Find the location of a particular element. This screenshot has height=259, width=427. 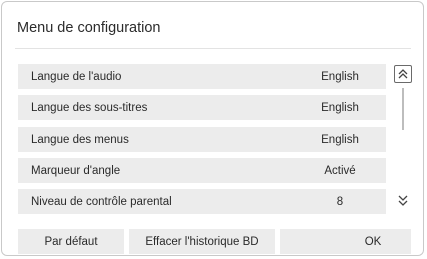

scroll-down-button is located at coordinates (403, 200).